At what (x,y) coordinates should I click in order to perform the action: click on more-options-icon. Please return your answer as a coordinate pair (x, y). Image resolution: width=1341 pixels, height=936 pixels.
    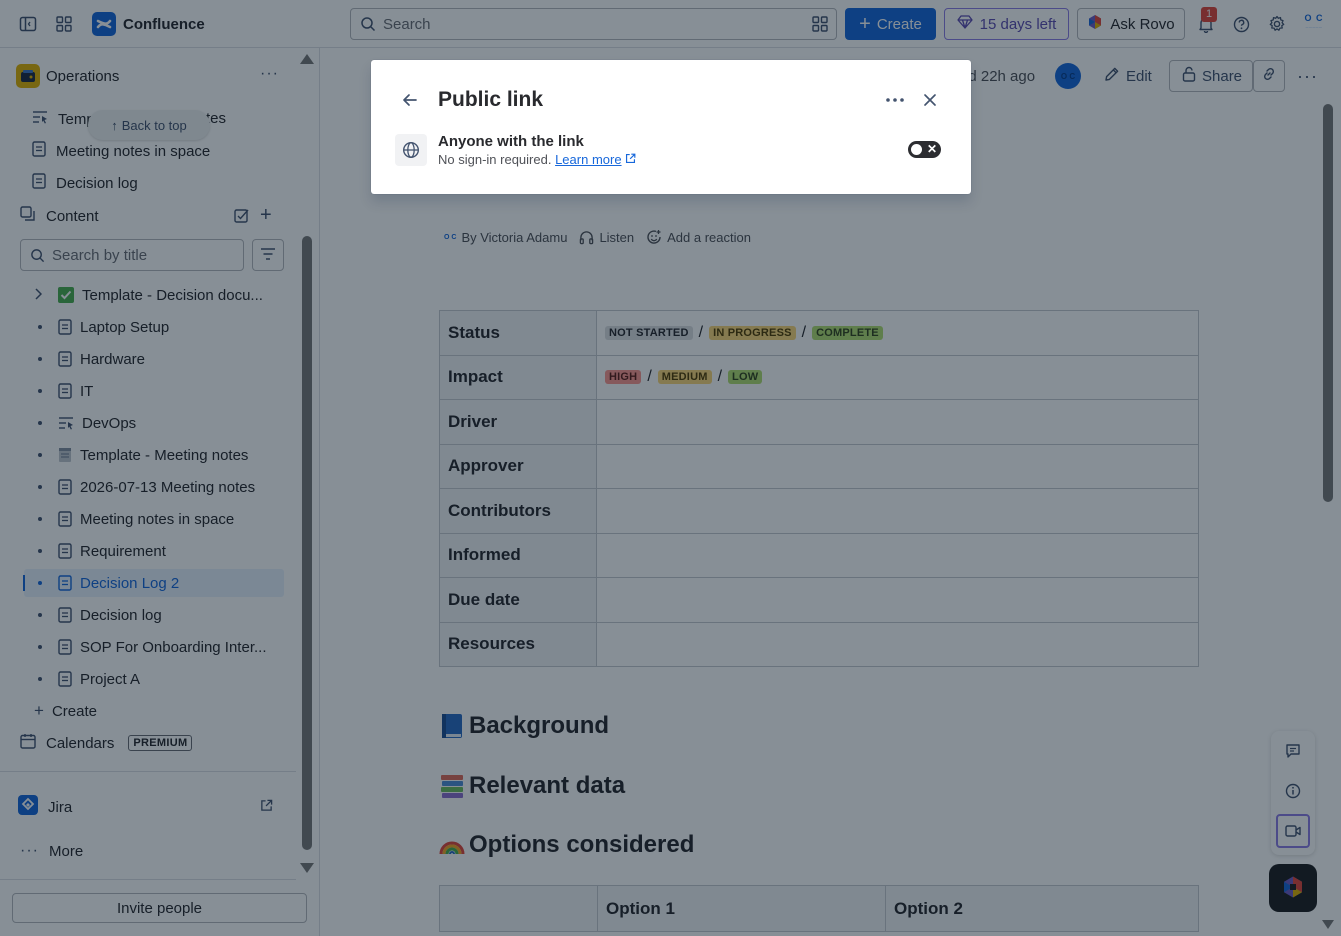
    Looking at the image, I should click on (895, 100).